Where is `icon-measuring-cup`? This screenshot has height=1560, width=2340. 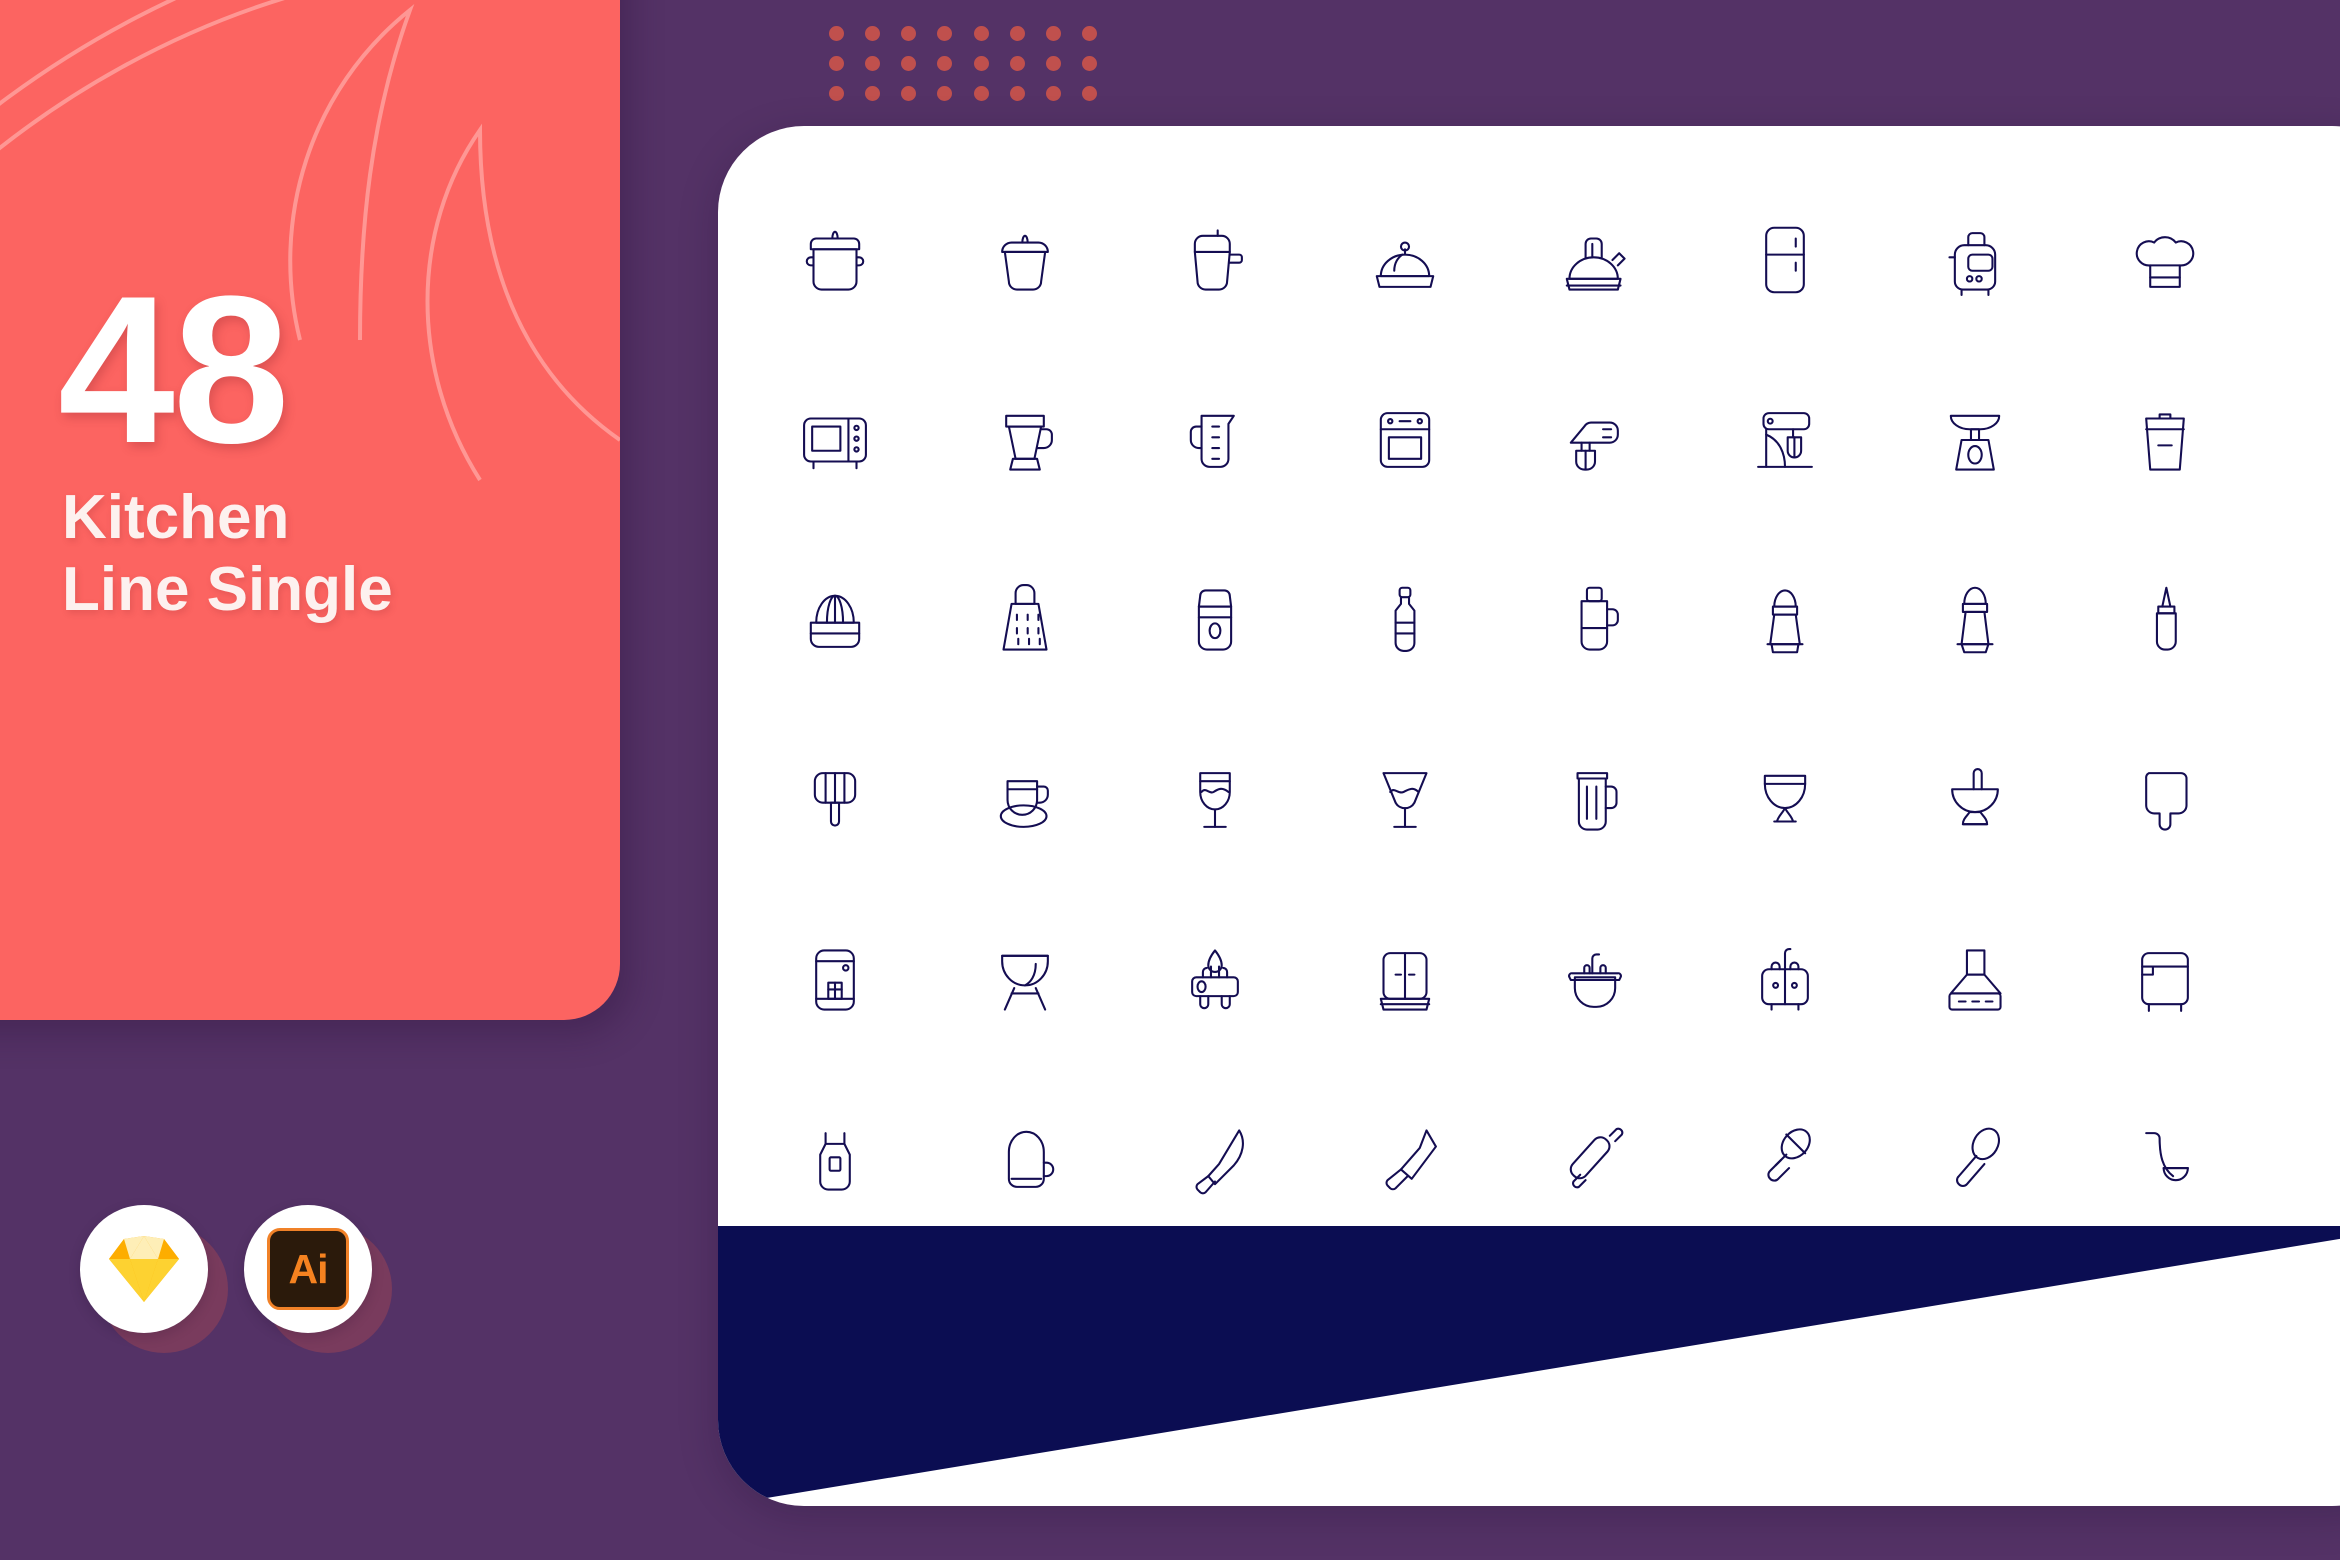
icon-measuring-cup is located at coordinates (1215, 440).